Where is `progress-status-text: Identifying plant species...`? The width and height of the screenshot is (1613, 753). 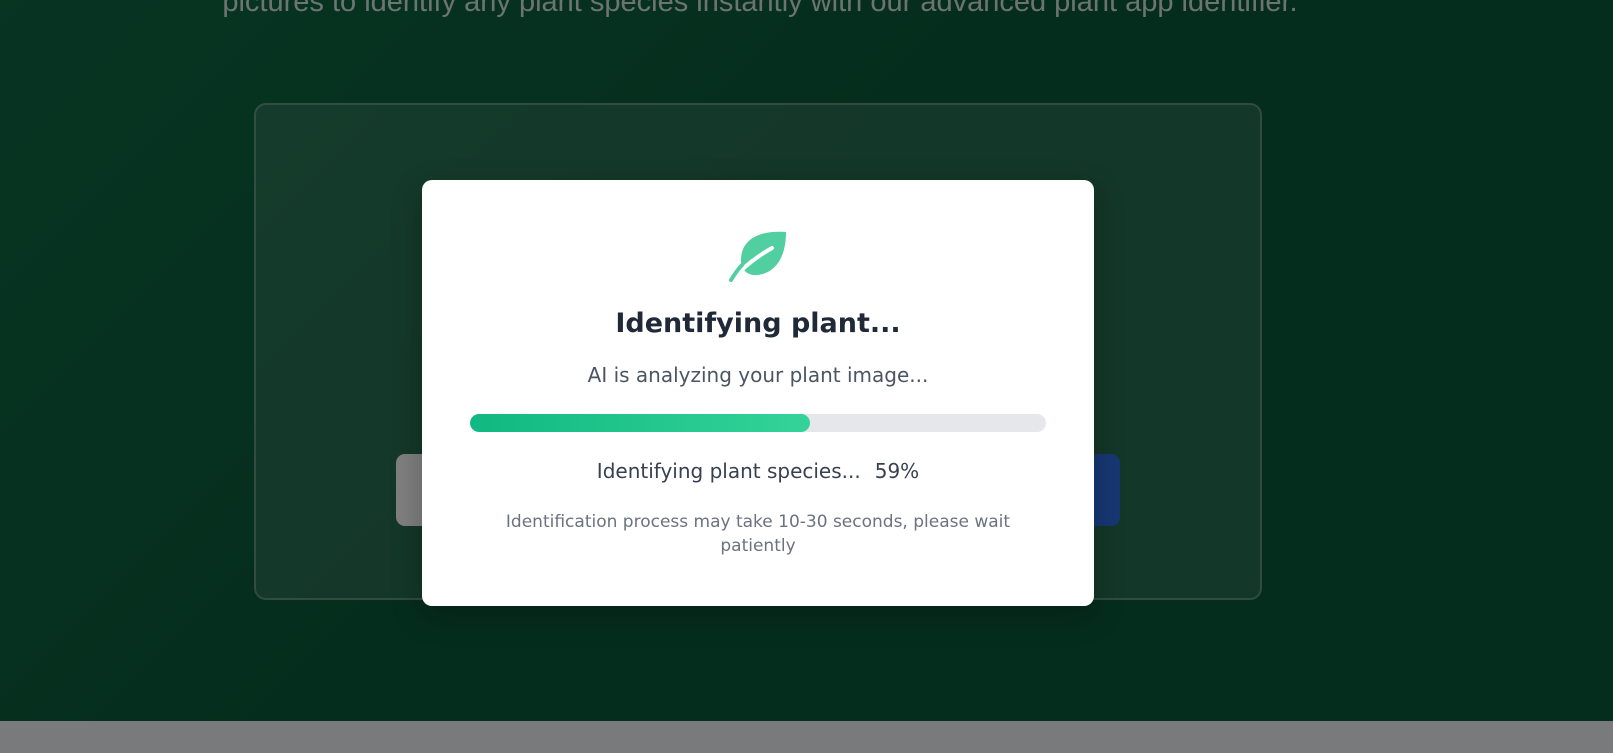
progress-status-text: Identifying plant species... is located at coordinates (728, 471).